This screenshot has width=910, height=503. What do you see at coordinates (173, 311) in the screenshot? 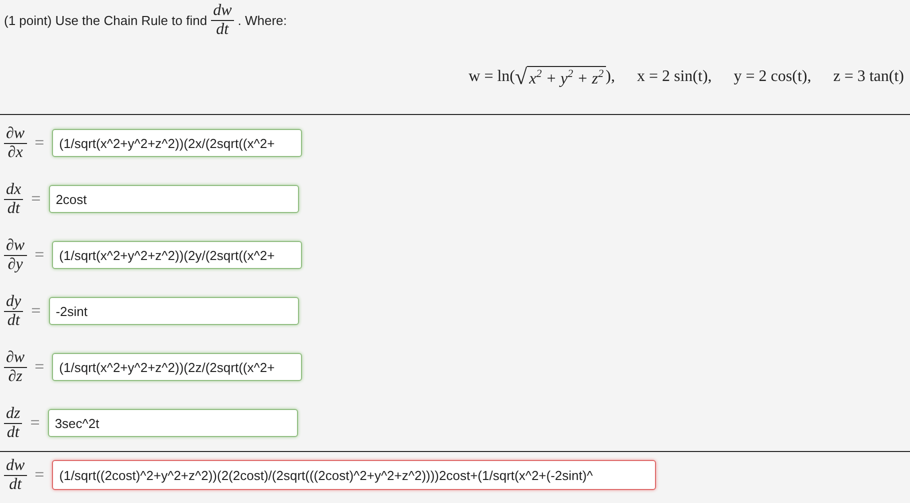
I see `answer-field: -2sint` at bounding box center [173, 311].